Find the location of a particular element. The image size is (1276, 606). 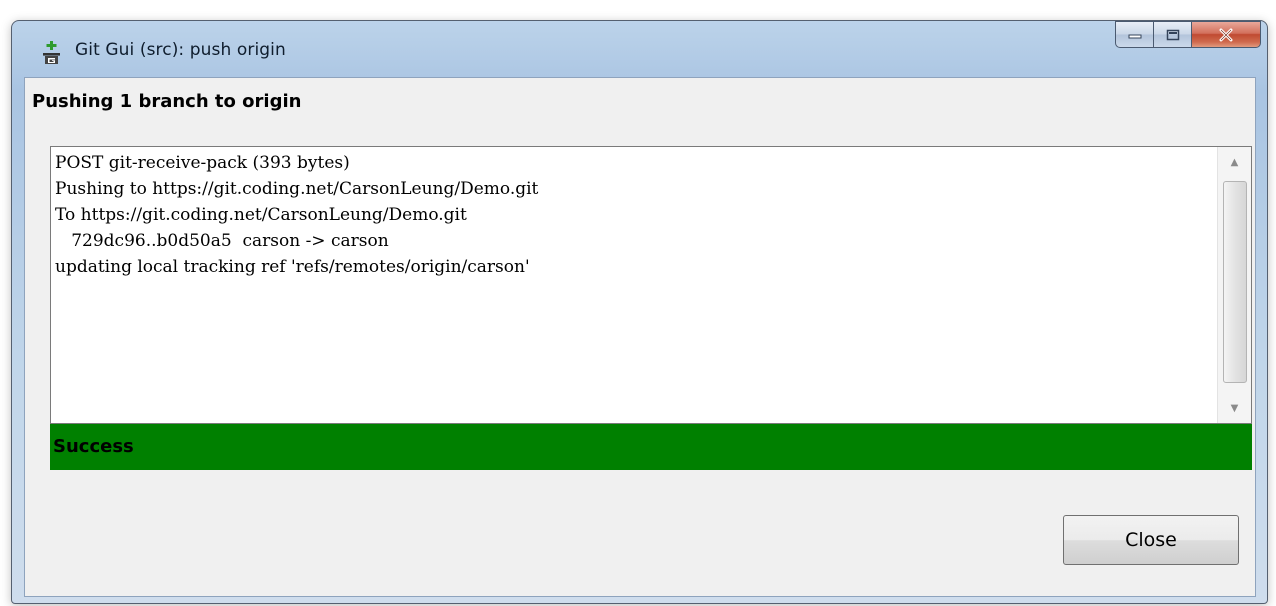

window-title: Git Gui (src): push origin is located at coordinates (180, 50).